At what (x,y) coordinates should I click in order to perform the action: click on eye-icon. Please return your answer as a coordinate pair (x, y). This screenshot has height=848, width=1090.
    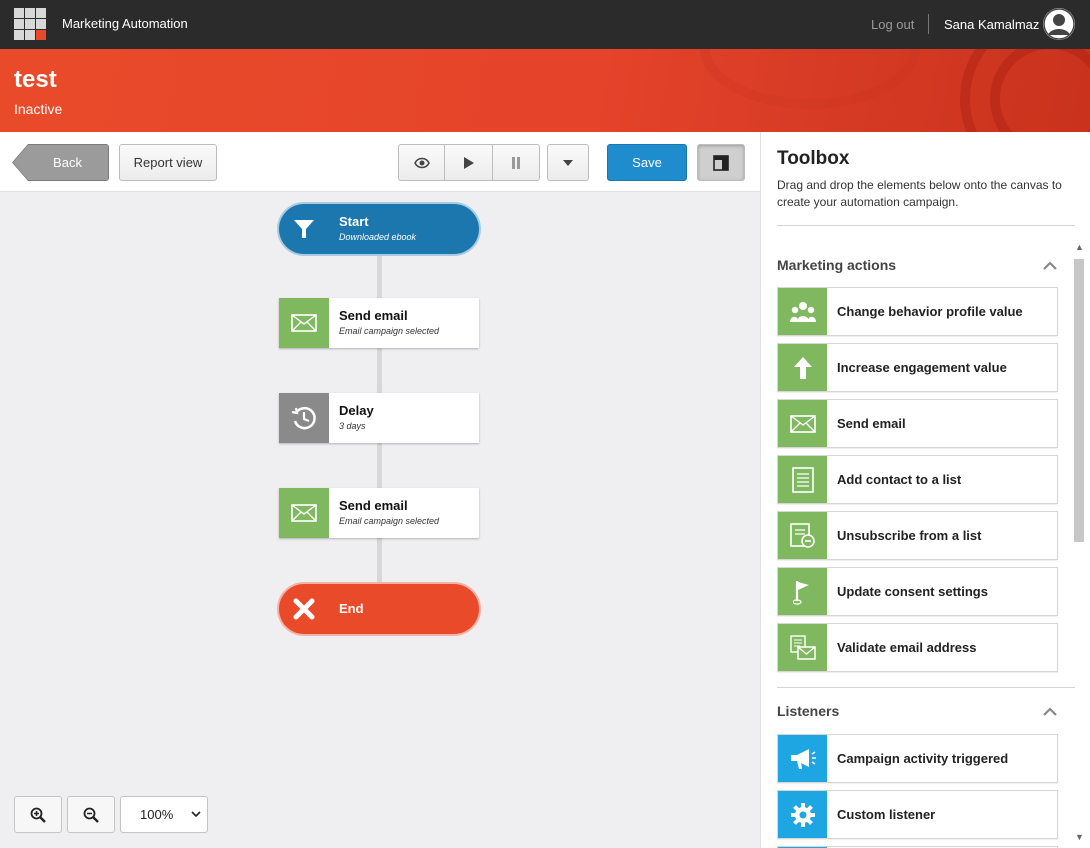
    Looking at the image, I should click on (421, 162).